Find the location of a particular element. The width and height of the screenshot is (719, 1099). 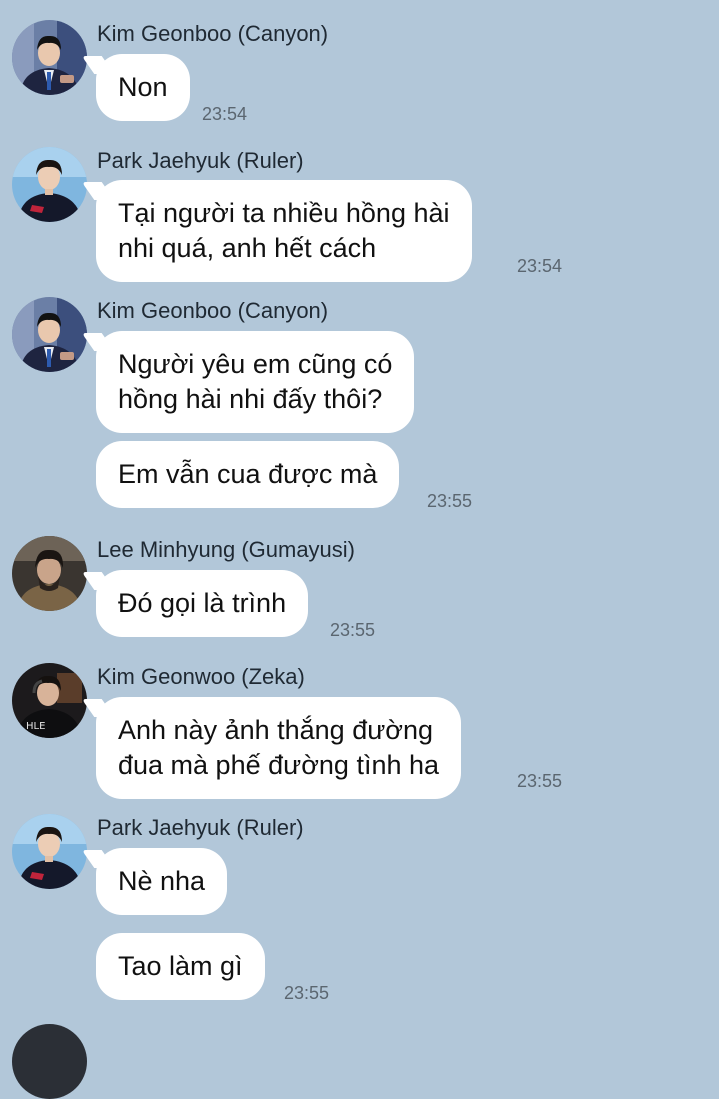

message-bubble: Em vẫn cua được mà is located at coordinates (248, 474).